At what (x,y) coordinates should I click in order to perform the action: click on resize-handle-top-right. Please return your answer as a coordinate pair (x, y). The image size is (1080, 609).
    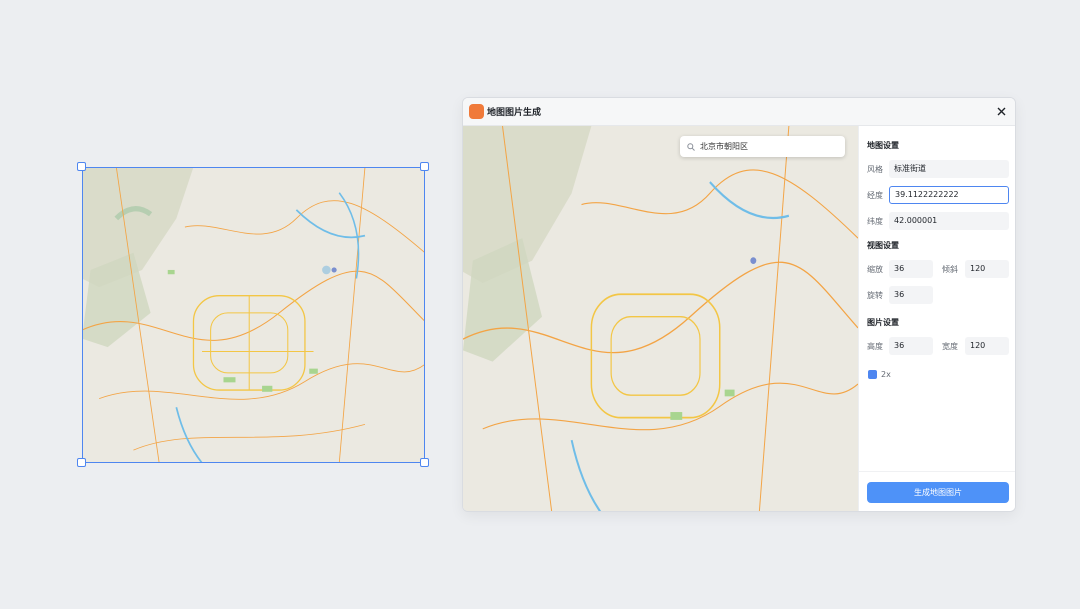
    Looking at the image, I should click on (424, 166).